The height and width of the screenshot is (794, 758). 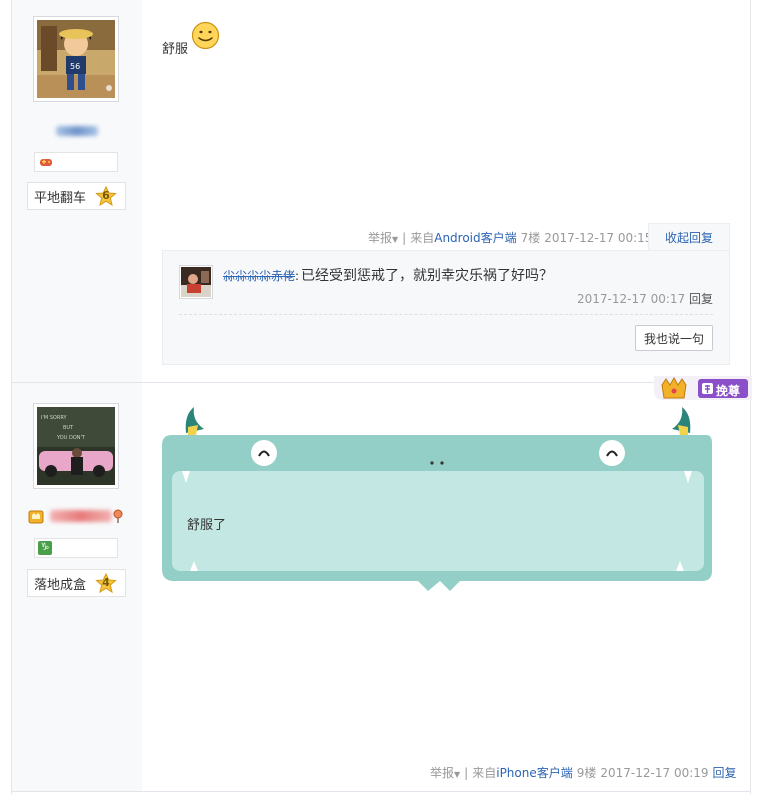 What do you see at coordinates (631, 299) in the screenshot?
I see `comment-time: 2017-12-17 00:17` at bounding box center [631, 299].